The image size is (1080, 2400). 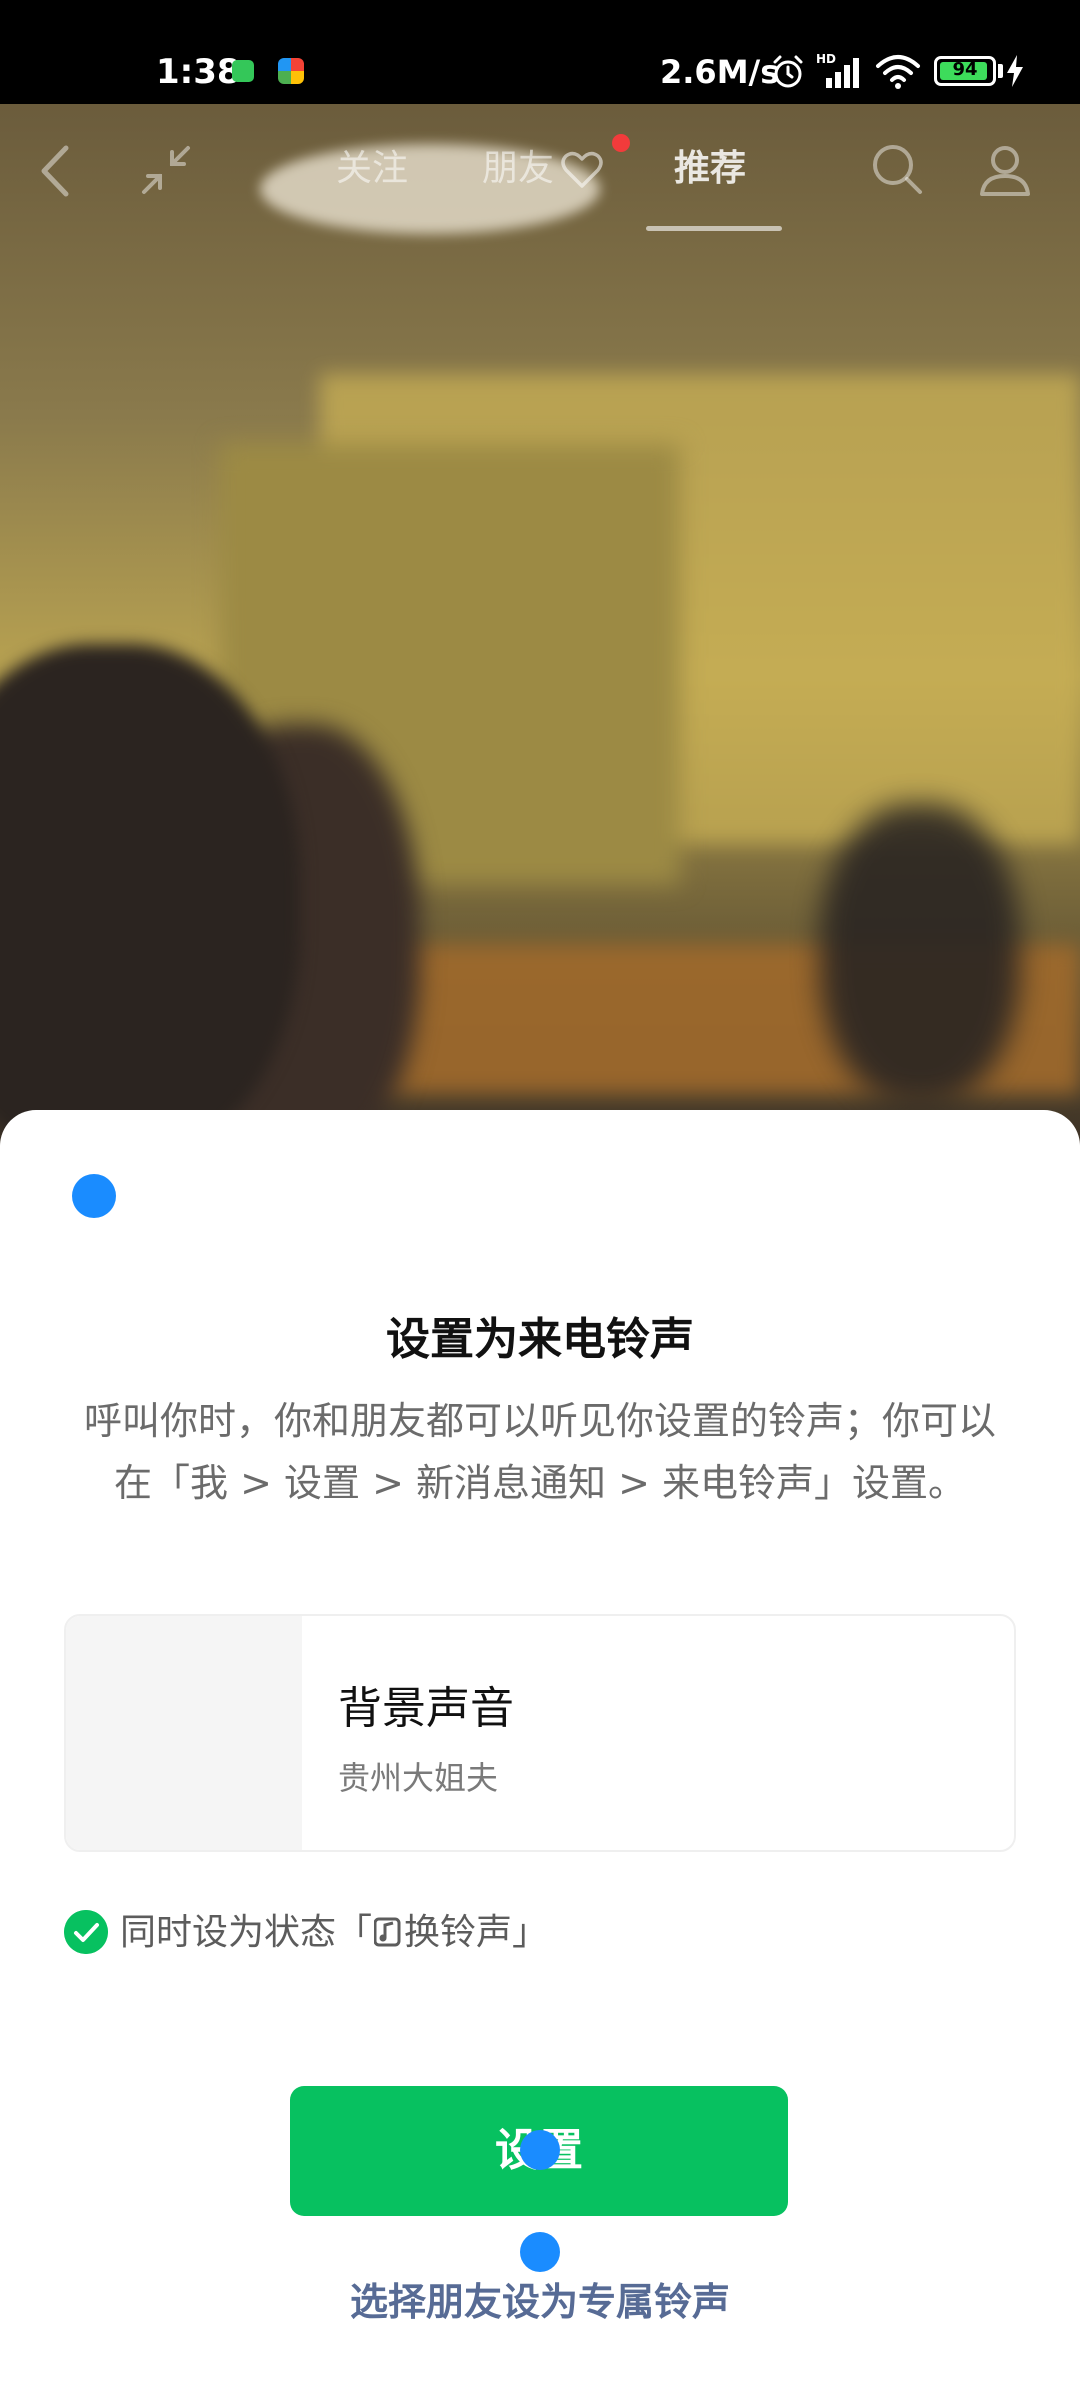 What do you see at coordinates (56, 171) in the screenshot?
I see `back-icon` at bounding box center [56, 171].